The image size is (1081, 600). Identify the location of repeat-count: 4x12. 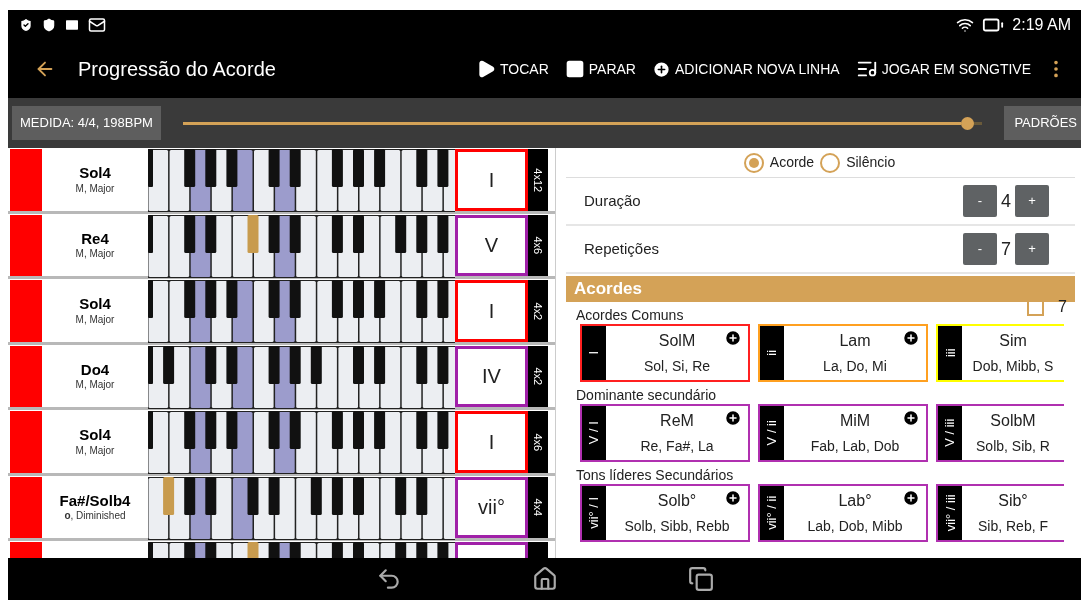
(538, 179).